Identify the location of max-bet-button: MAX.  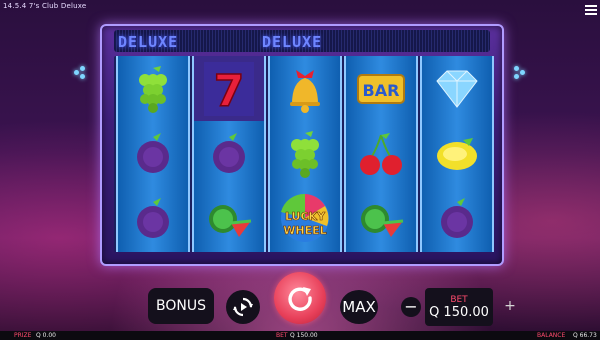
(359, 307).